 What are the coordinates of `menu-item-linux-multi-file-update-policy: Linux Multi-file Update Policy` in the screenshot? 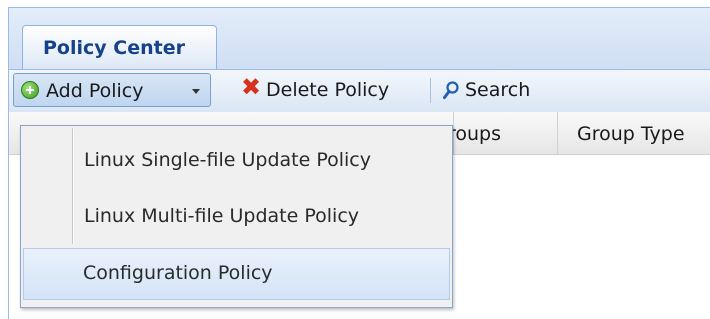 It's located at (236, 216).